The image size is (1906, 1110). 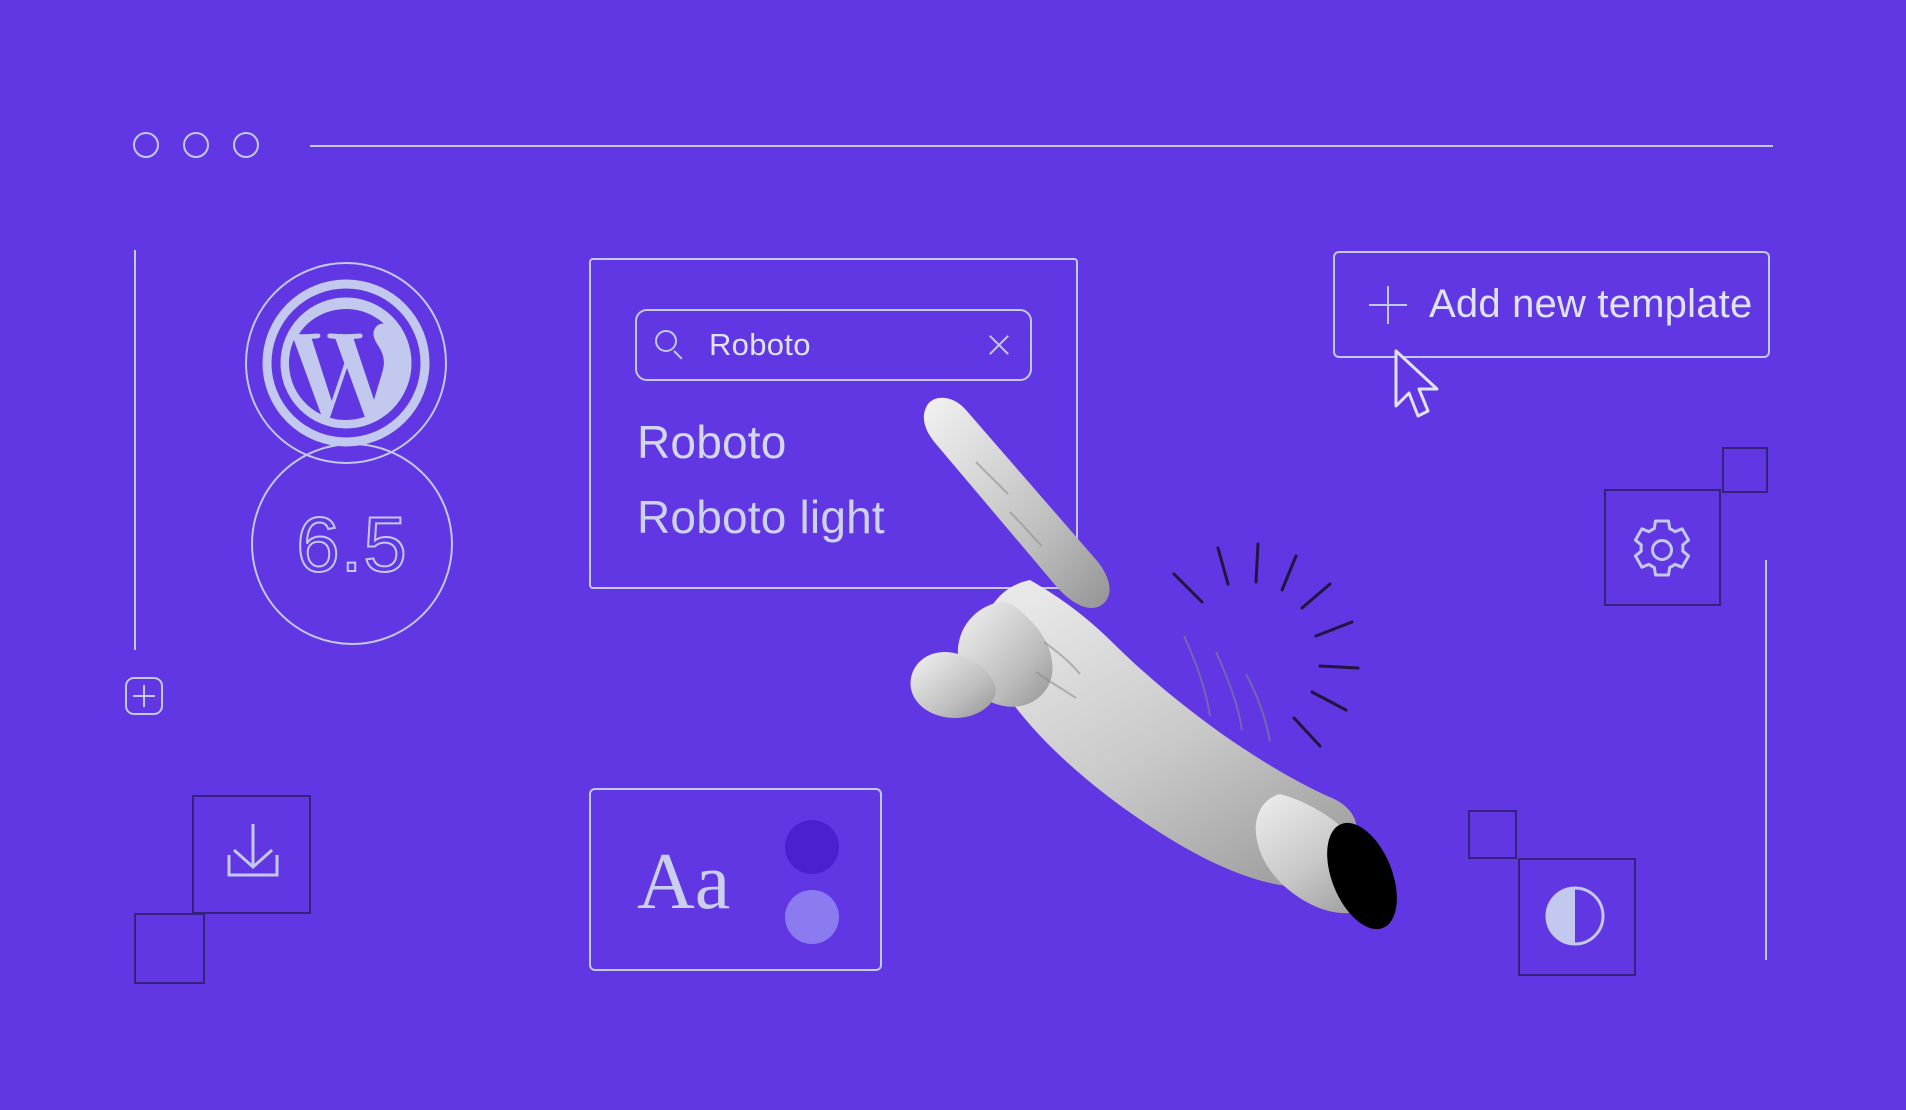 What do you see at coordinates (169, 948) in the screenshot?
I see `download-square-small-outline` at bounding box center [169, 948].